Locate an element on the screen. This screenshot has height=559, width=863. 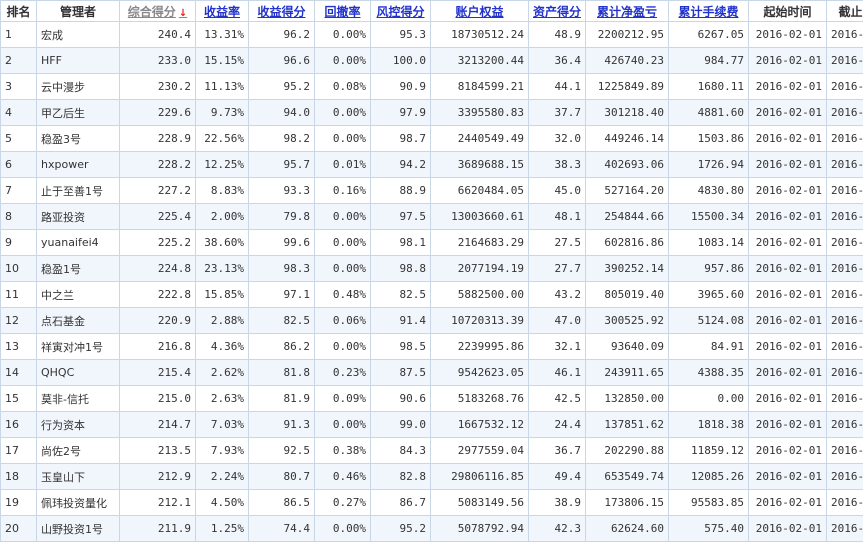
return-score-cell: 95.7 is located at coordinates (281, 164).